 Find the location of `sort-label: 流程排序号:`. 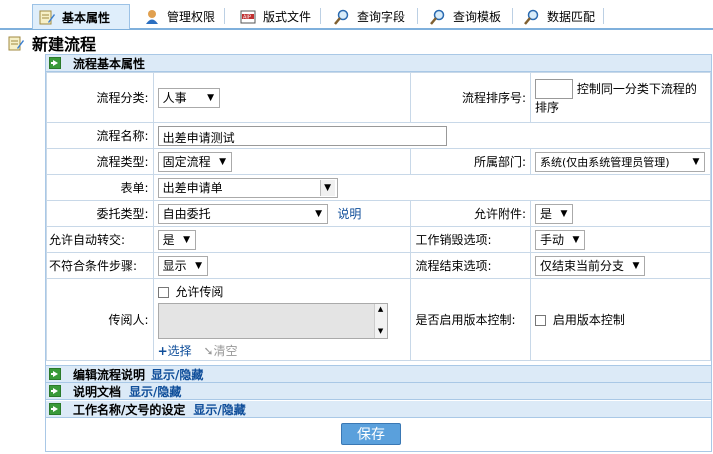

sort-label: 流程排序号: is located at coordinates (470, 97).